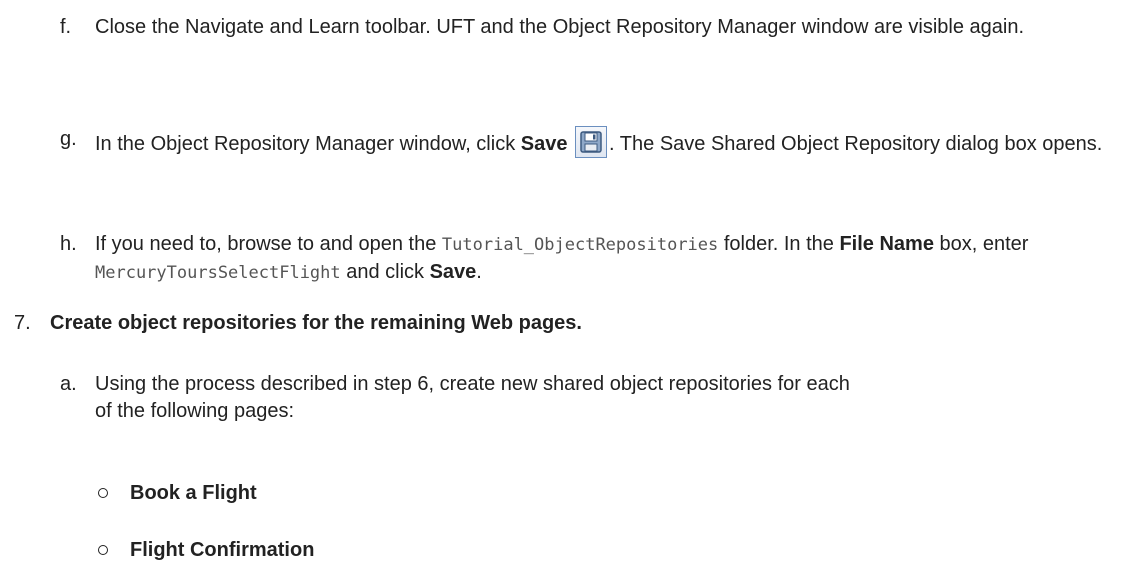 This screenshot has height=571, width=1138. What do you see at coordinates (193, 493) in the screenshot?
I see `page-name: Book a Flight` at bounding box center [193, 493].